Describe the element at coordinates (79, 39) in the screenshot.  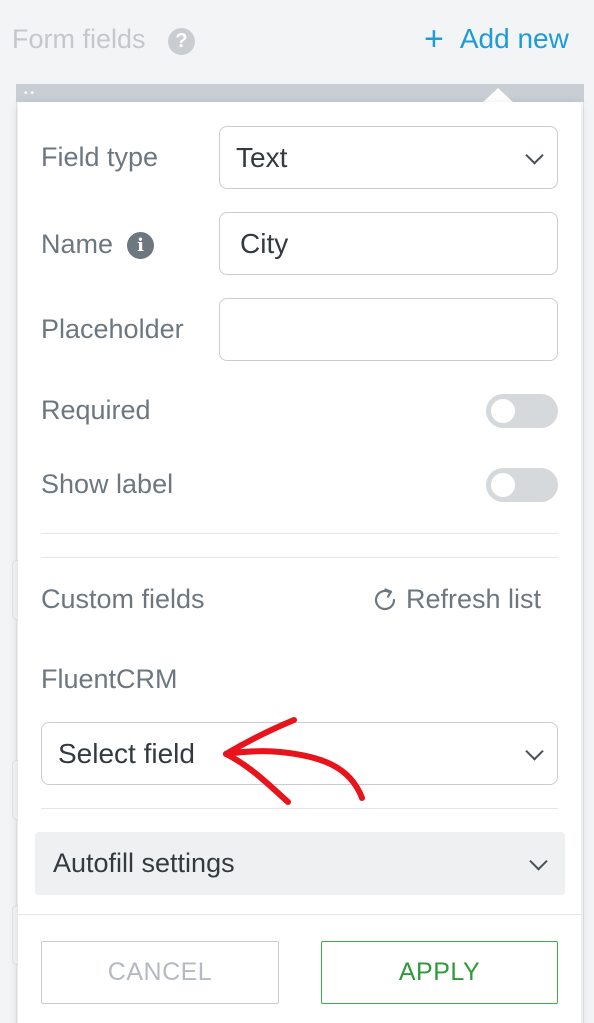
I see `form-fields-title: Form fields` at that location.